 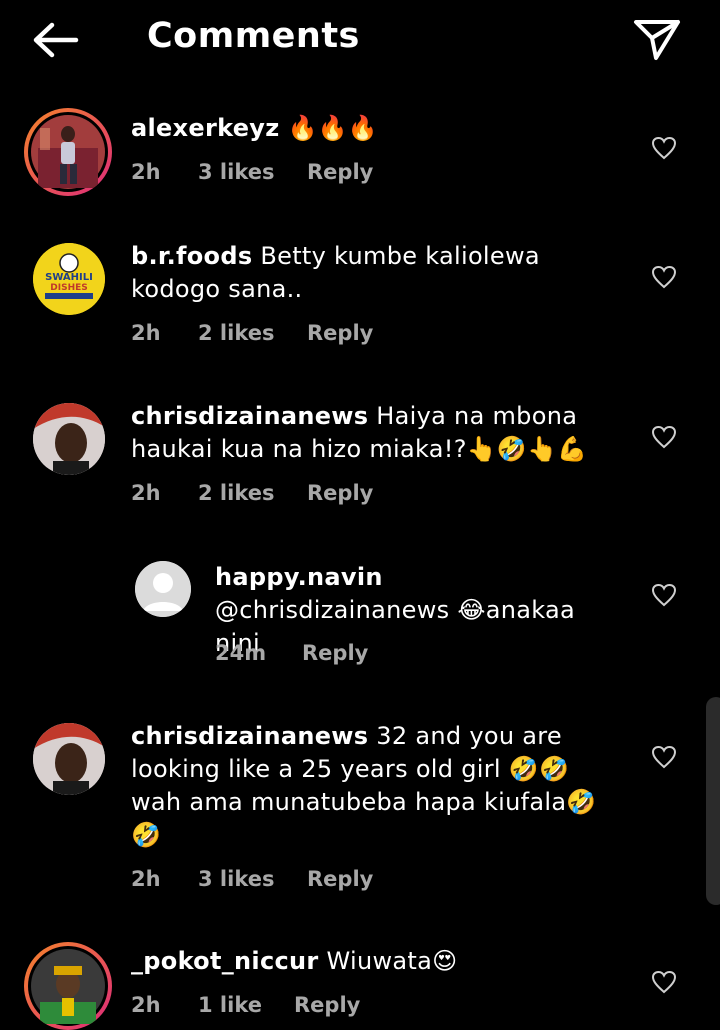 What do you see at coordinates (713, 801) in the screenshot?
I see `scrollbar-thumb` at bounding box center [713, 801].